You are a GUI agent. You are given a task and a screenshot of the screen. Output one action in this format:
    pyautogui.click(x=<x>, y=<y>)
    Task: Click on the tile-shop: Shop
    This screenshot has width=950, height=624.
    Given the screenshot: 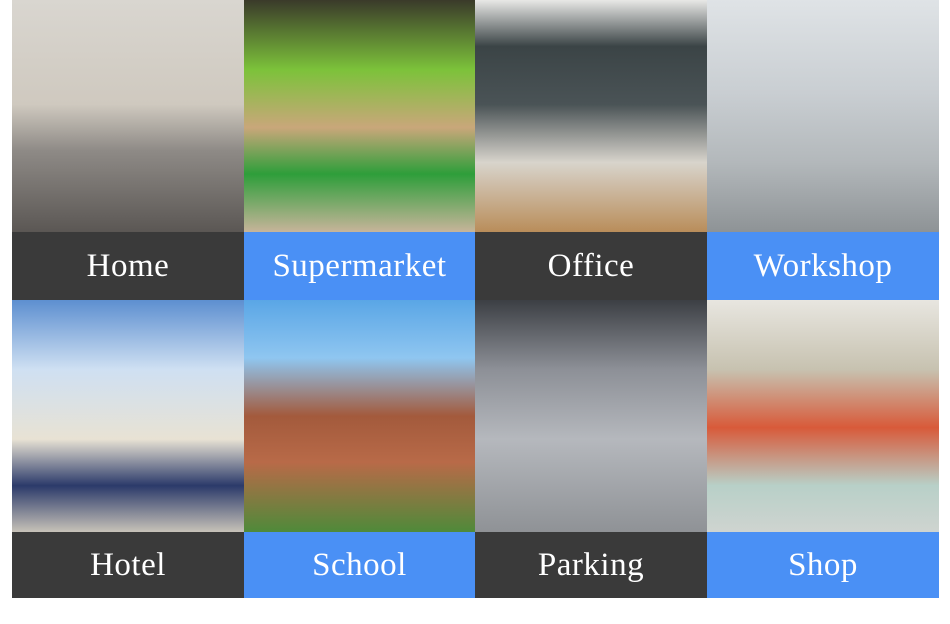 What is the action you would take?
    pyautogui.click(x=823, y=449)
    